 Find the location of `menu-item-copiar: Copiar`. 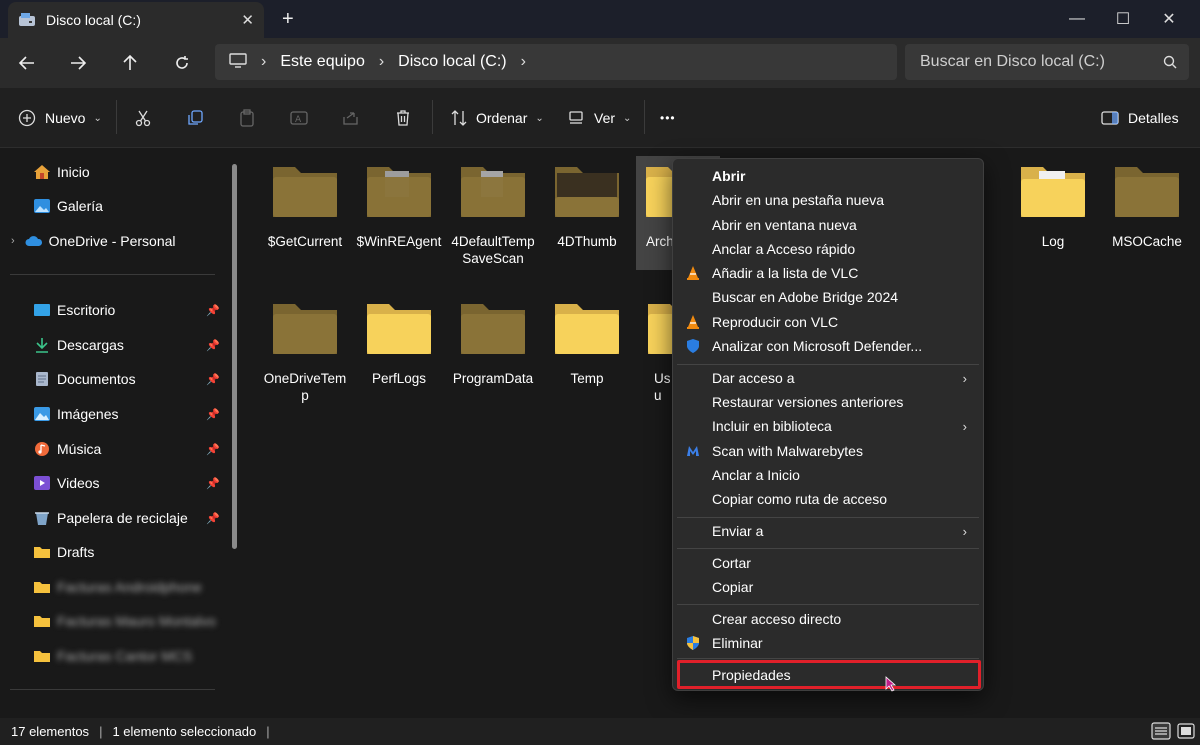

menu-item-copiar: Copiar is located at coordinates (828, 587).